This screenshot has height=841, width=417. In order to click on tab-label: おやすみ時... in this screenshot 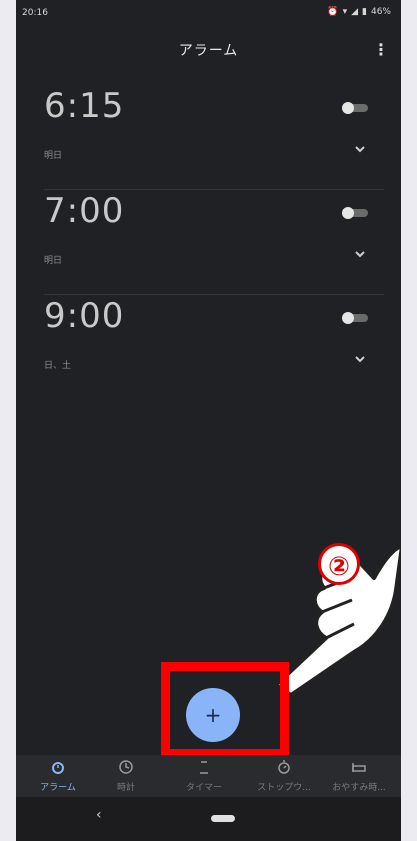, I will do `click(359, 788)`.